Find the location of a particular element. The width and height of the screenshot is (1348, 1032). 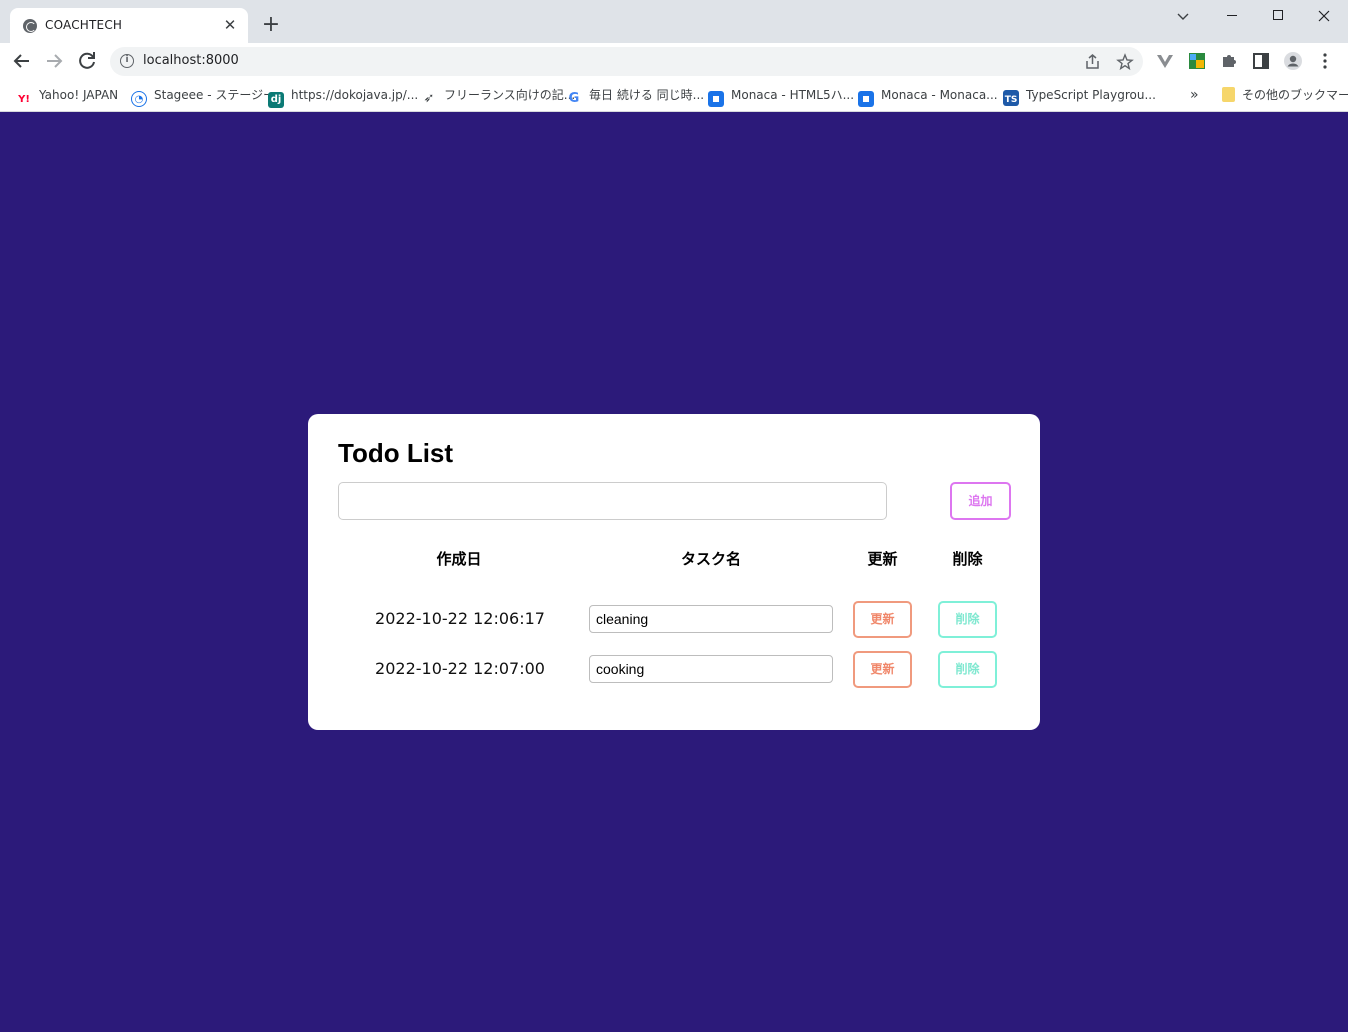

add-button: 追加 is located at coordinates (980, 501).